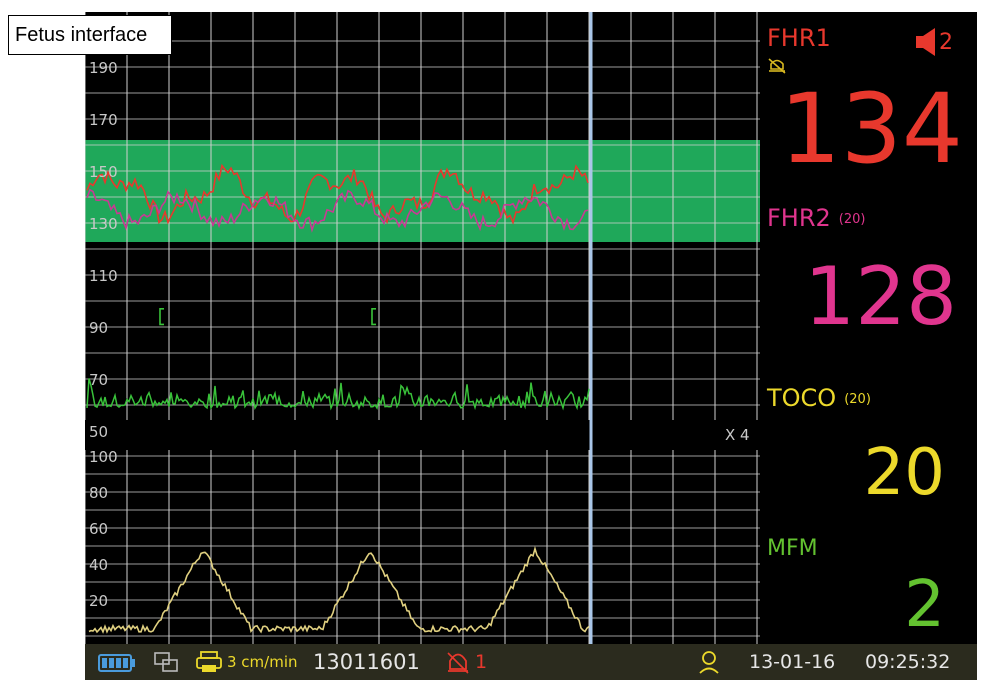 Image resolution: width=986 pixels, height=688 pixels. Describe the element at coordinates (98, 529) in the screenshot. I see `toco-tick-label: 60` at that location.